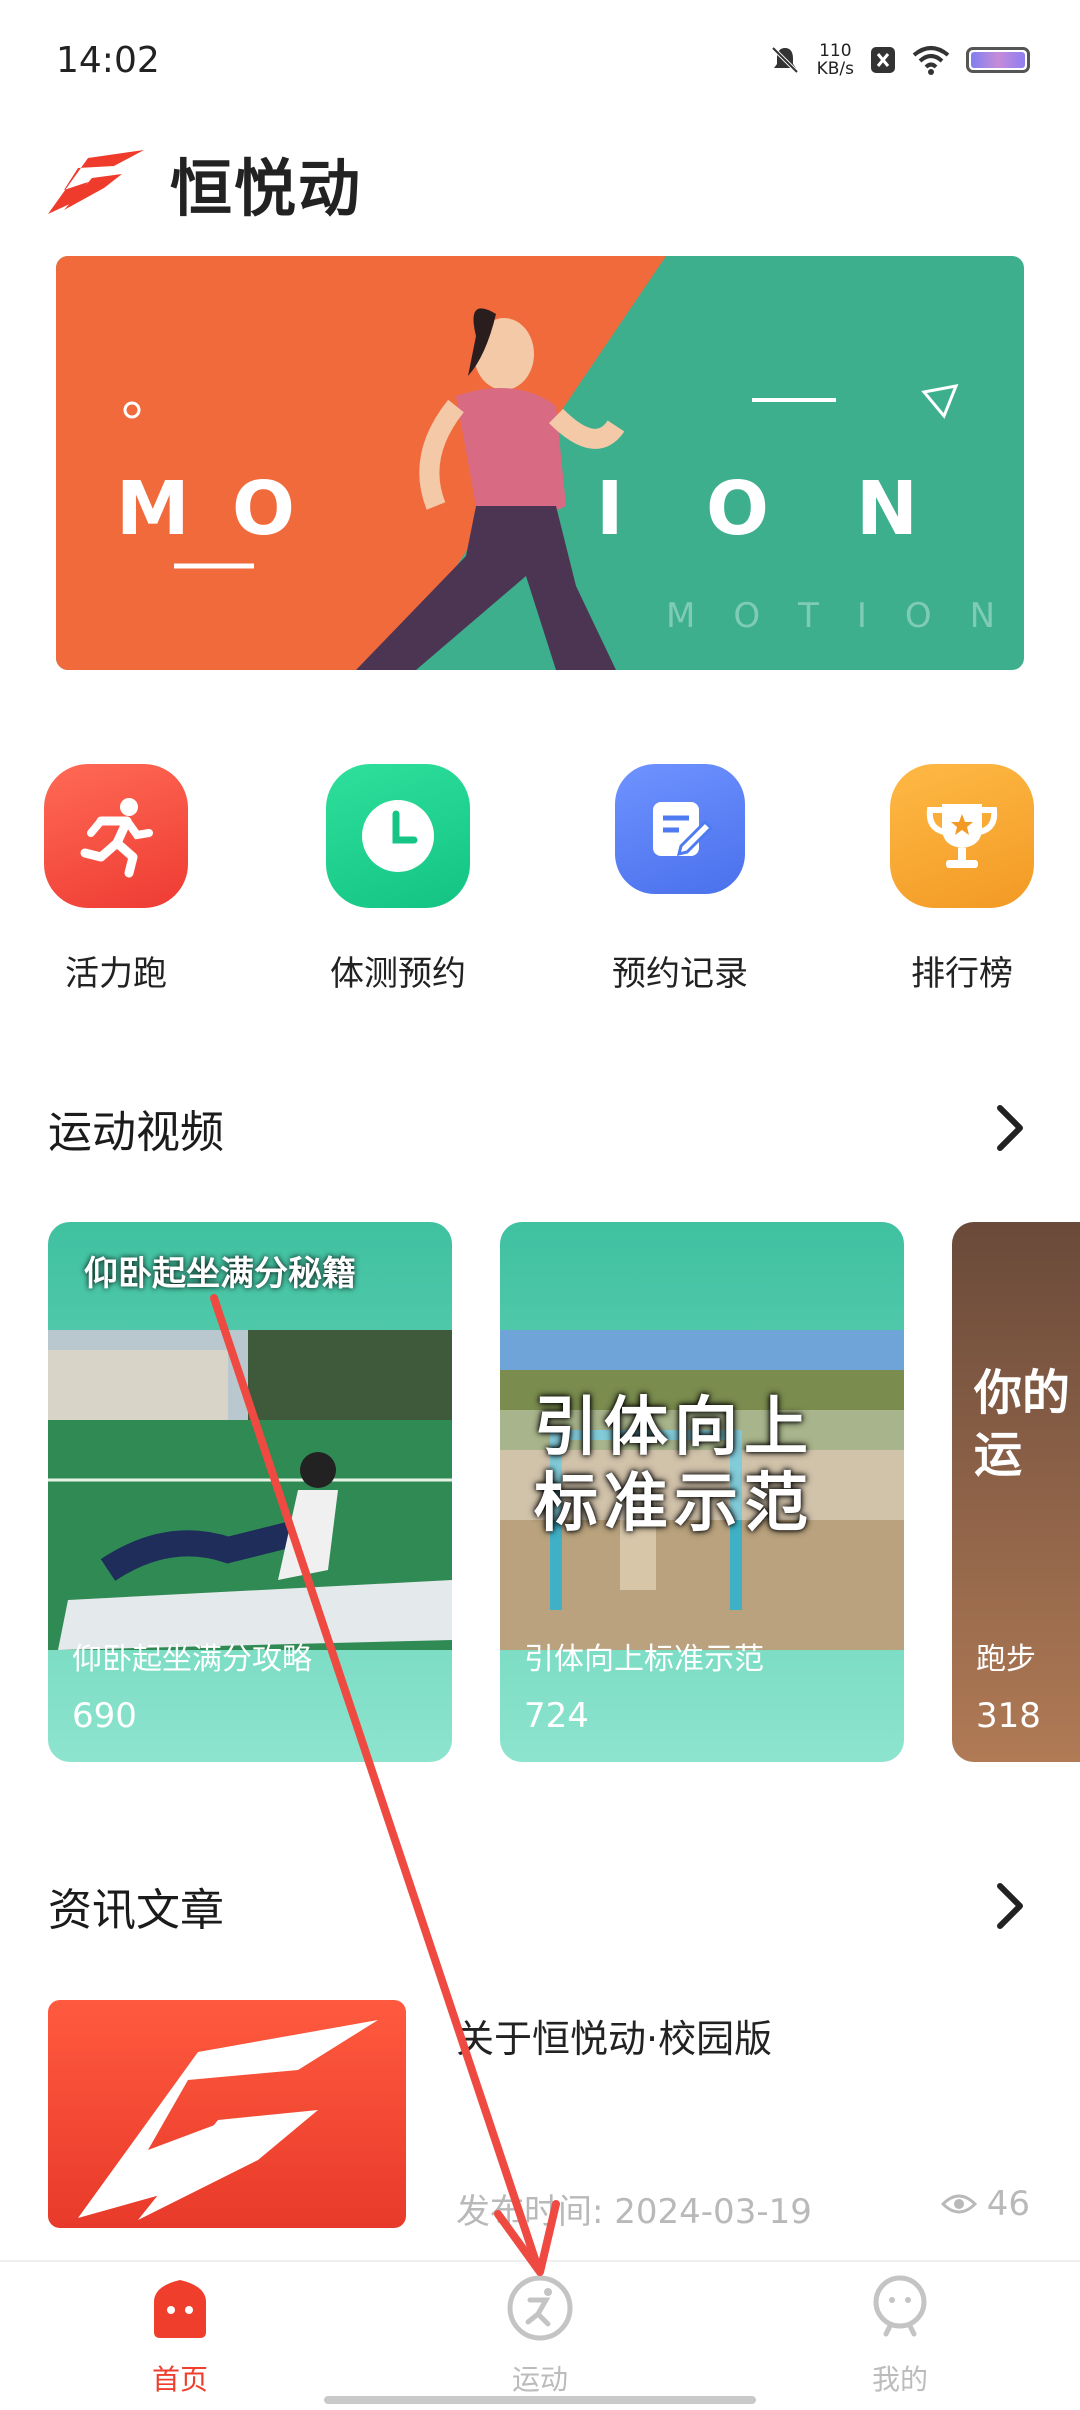  Describe the element at coordinates (931, 60) in the screenshot. I see `wifi-icon` at that location.